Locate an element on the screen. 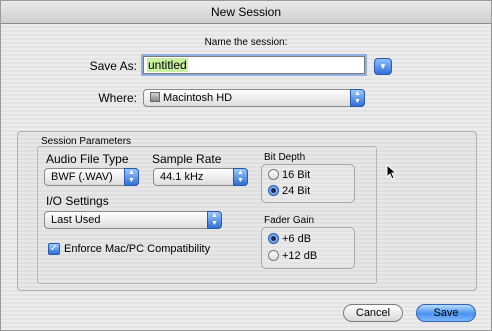 This screenshot has width=492, height=331. fader-gain-12db-radio: +12 dB is located at coordinates (292, 256).